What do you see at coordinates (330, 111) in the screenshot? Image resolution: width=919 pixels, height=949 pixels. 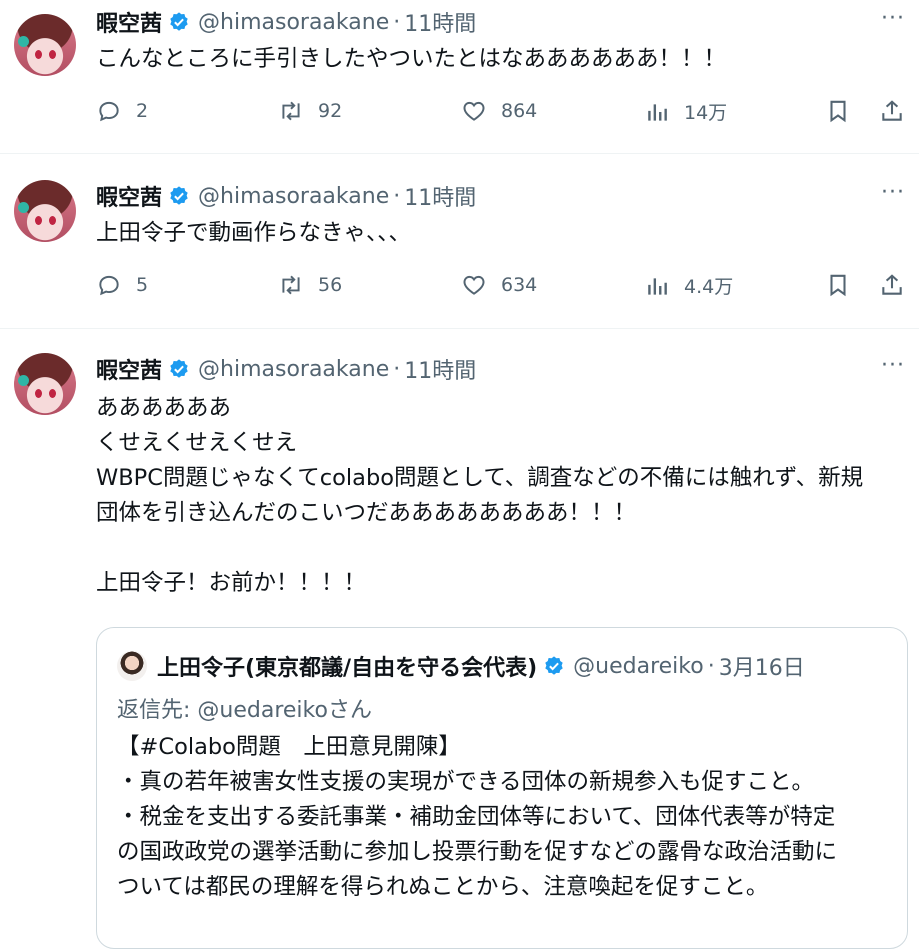 I see `retweet-count: 92` at bounding box center [330, 111].